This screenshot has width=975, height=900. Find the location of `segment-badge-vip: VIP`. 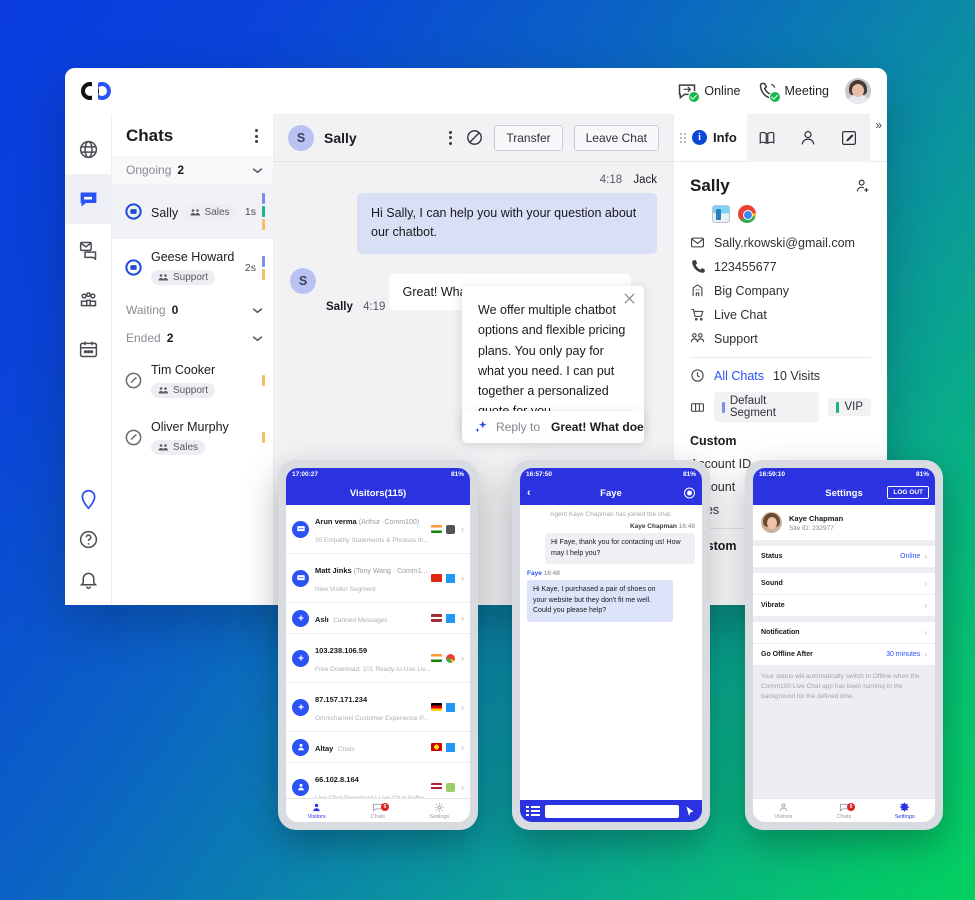

segment-badge-vip: VIP is located at coordinates (849, 407).